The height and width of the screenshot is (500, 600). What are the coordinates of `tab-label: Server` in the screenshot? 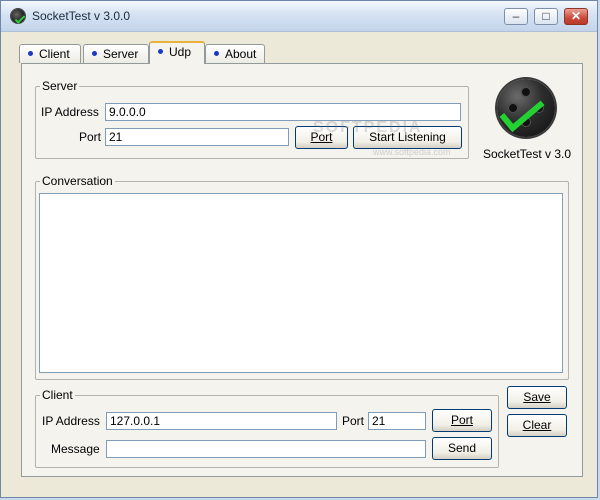 It's located at (121, 54).